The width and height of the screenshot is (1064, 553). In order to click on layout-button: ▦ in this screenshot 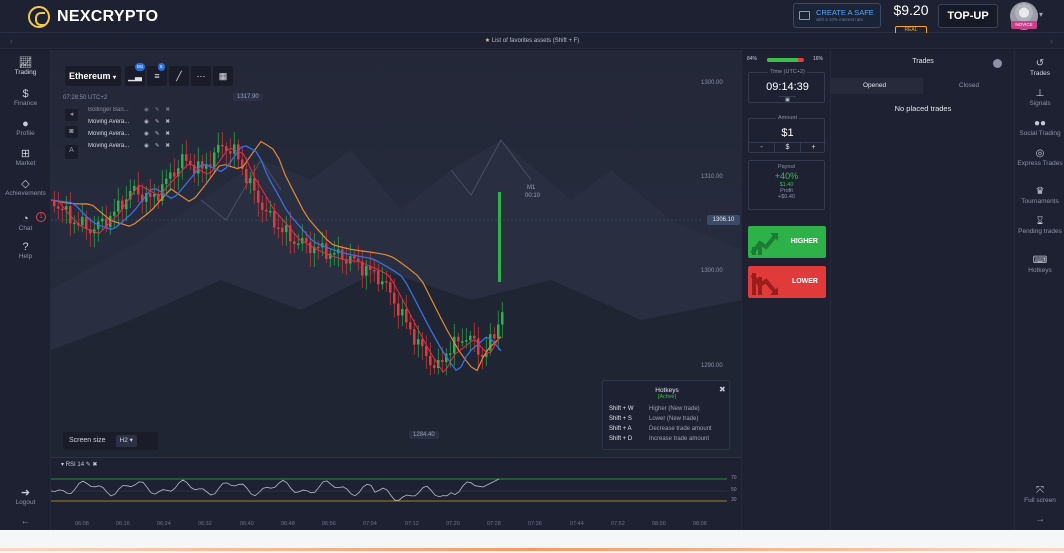, I will do `click(223, 76)`.